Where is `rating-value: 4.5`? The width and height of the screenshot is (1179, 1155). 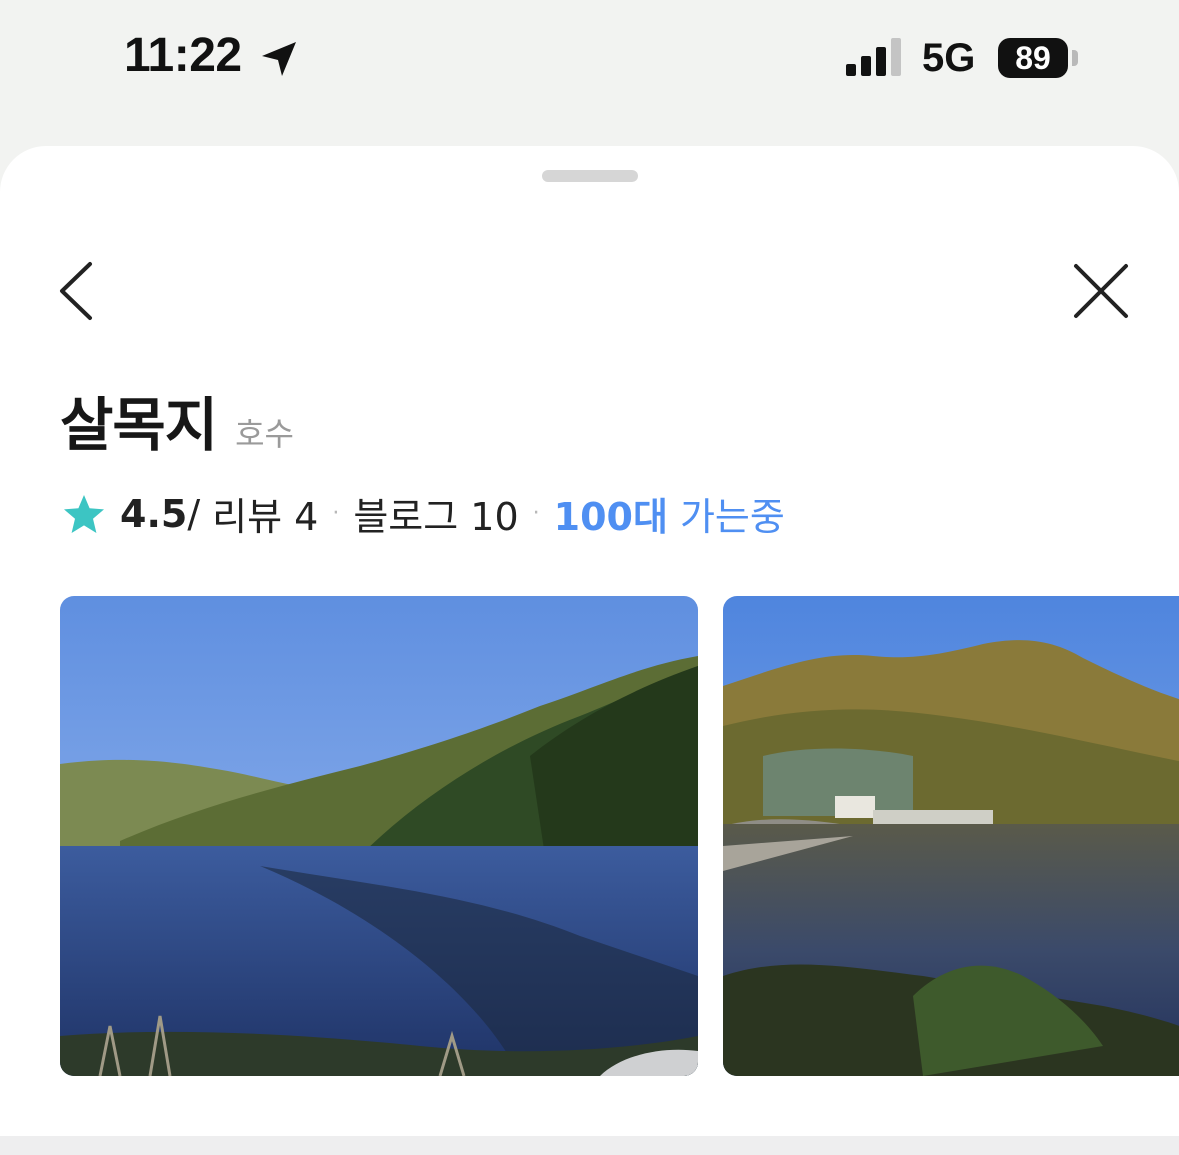
rating-value: 4.5 is located at coordinates (154, 513).